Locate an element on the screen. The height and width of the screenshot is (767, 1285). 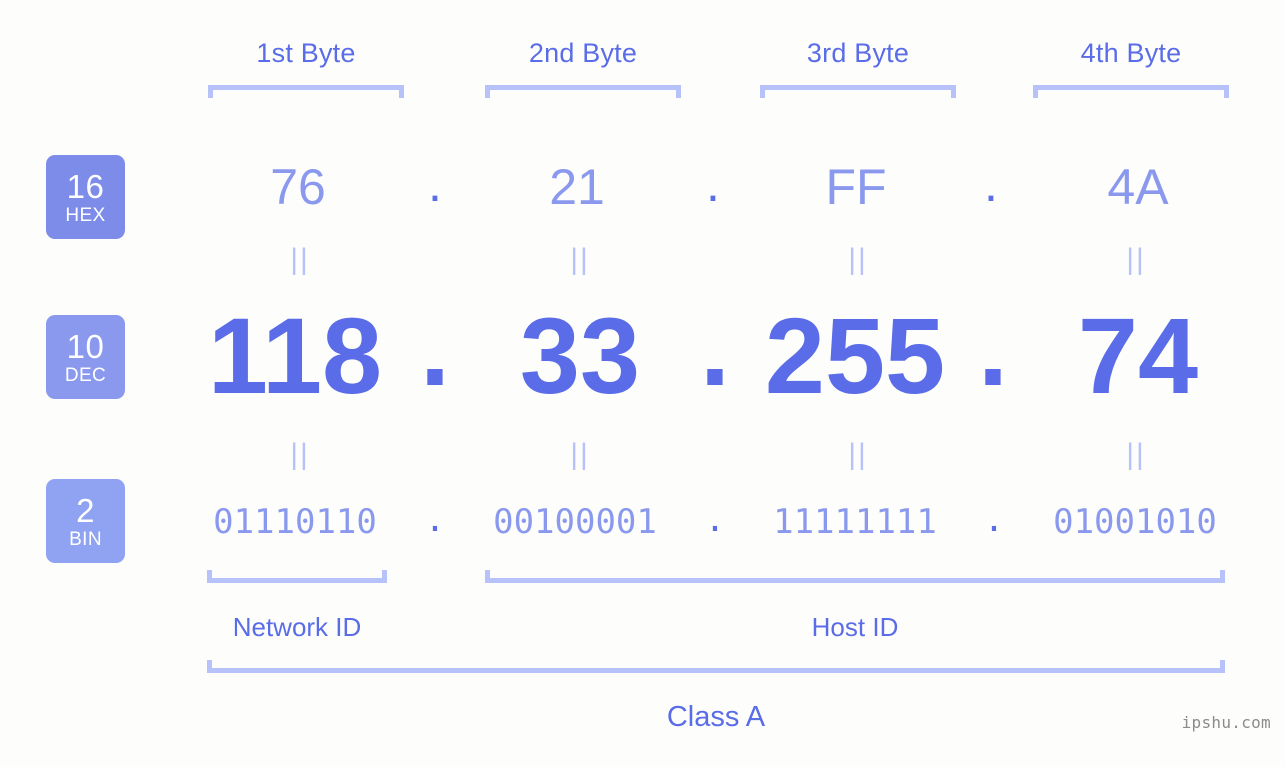
host-id-label: Host ID is located at coordinates (855, 627).